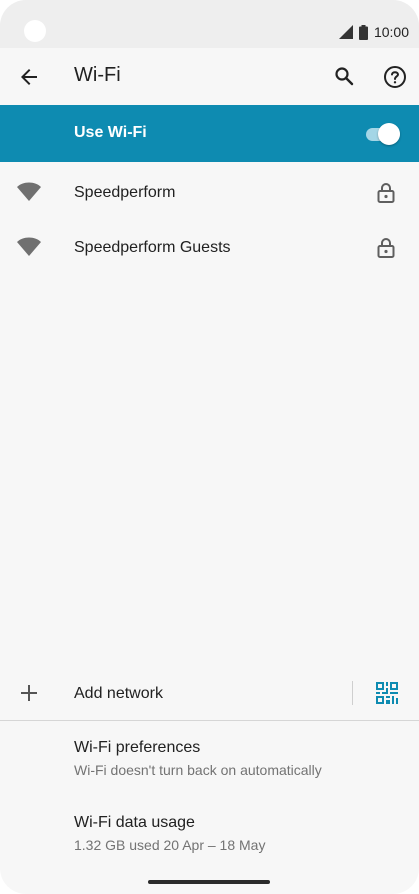  I want to click on status-icons: 10:00, so click(373, 32).